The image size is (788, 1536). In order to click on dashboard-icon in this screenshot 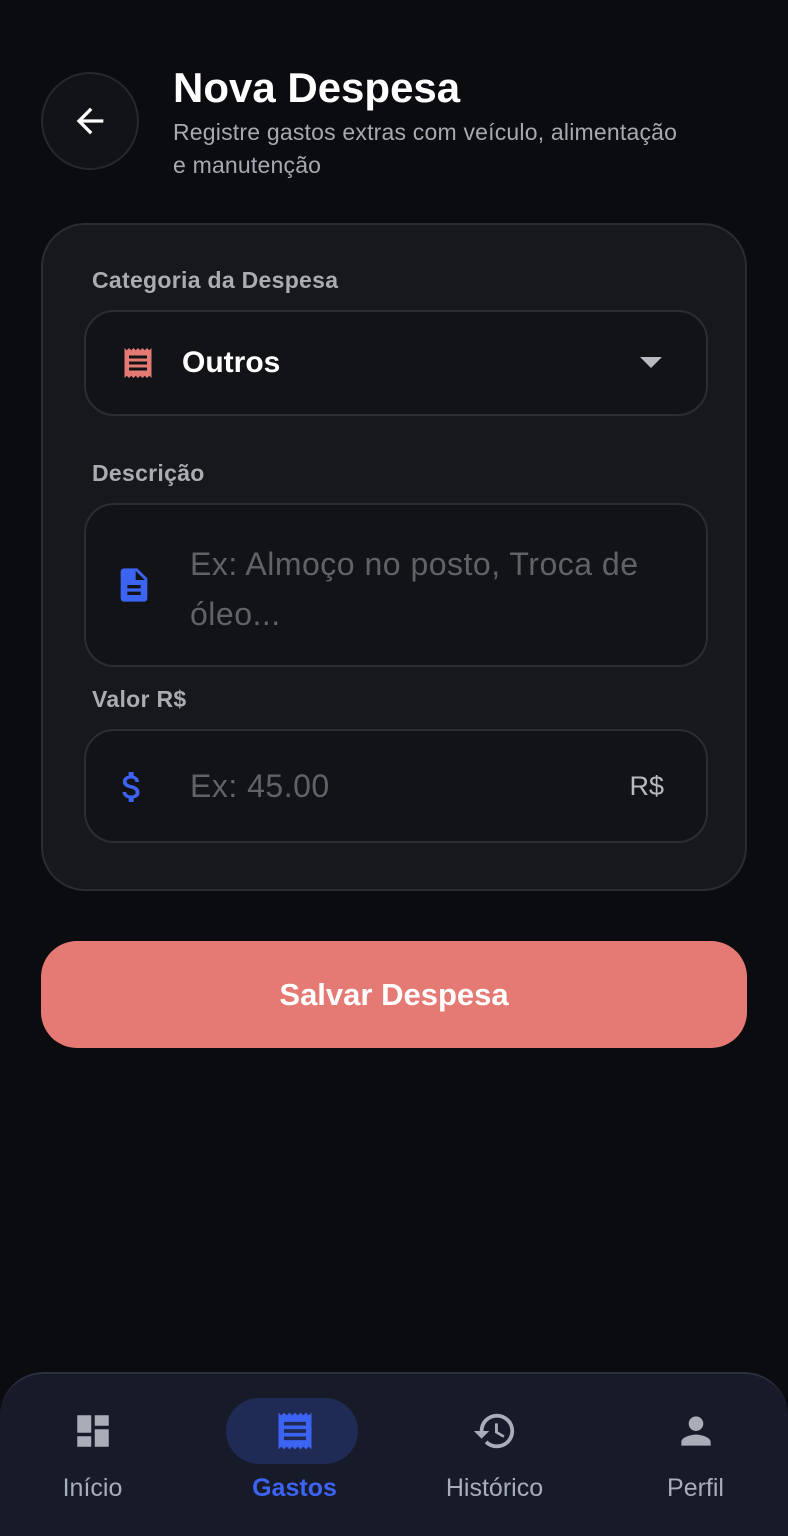, I will do `click(95, 1431)`.